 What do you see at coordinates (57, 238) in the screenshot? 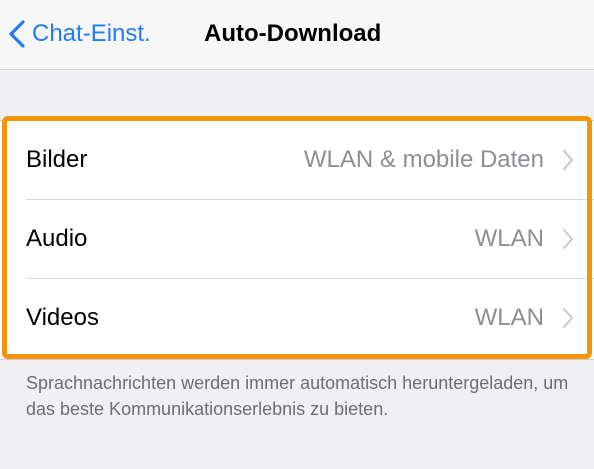
I see `settings-row-label: Audio` at bounding box center [57, 238].